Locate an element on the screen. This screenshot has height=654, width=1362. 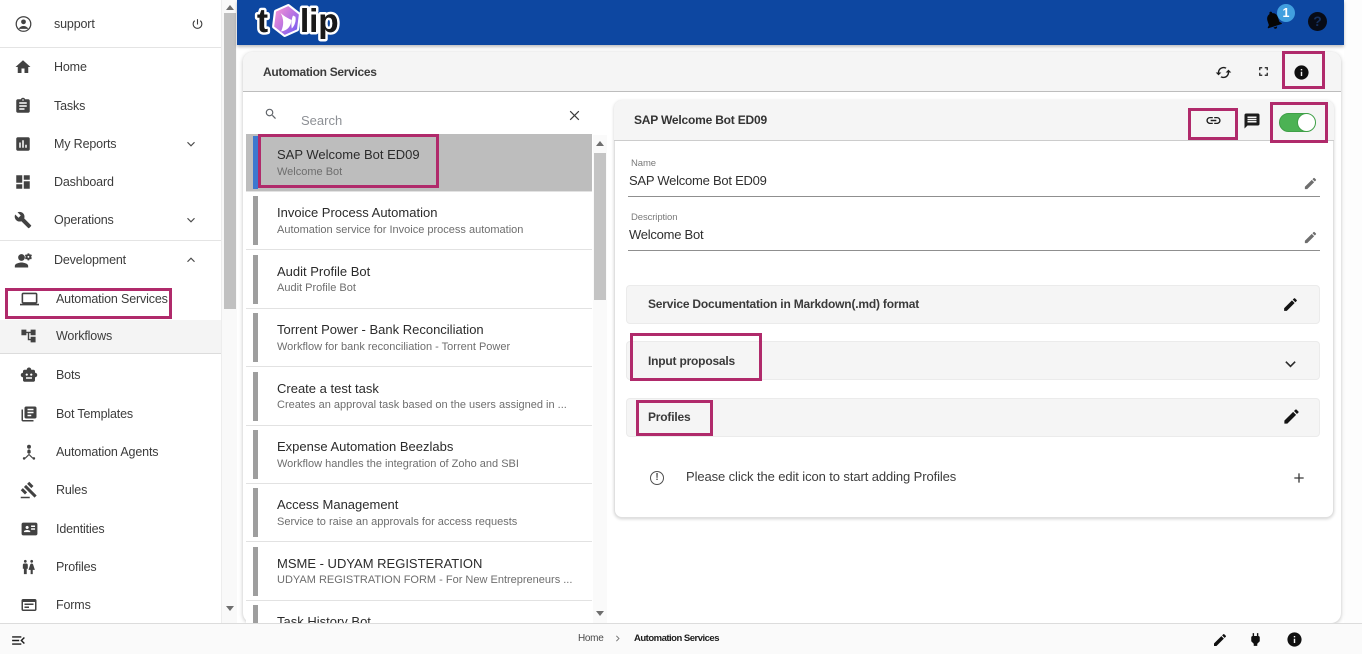
svg-text: lip is located at coordinates (319, 20).